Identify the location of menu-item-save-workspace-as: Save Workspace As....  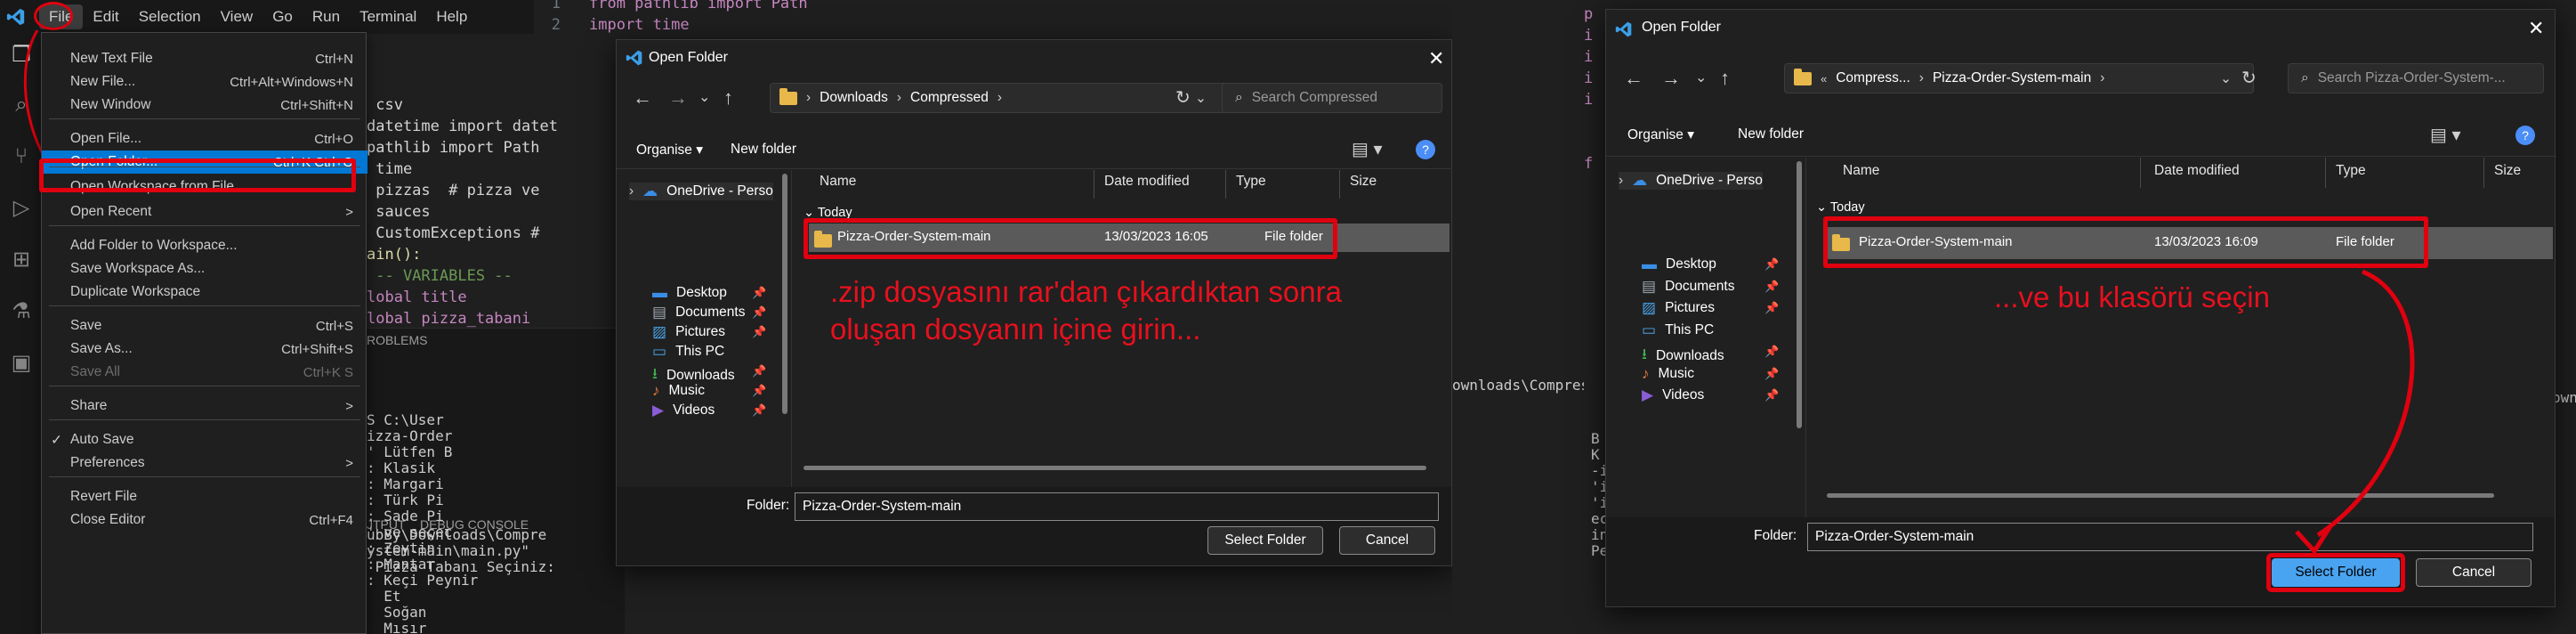
(204, 268).